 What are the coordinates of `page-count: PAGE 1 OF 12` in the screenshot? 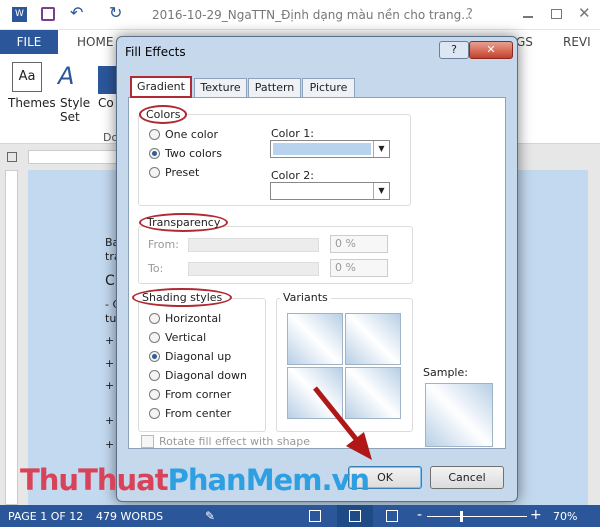 It's located at (45, 516).